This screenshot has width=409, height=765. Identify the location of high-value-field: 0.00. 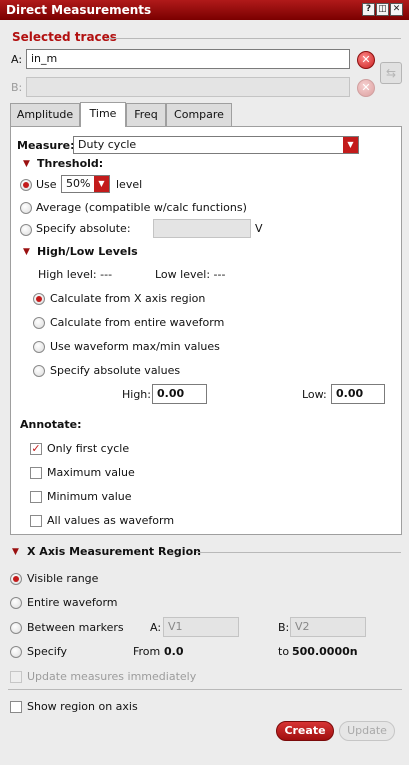
(179, 394).